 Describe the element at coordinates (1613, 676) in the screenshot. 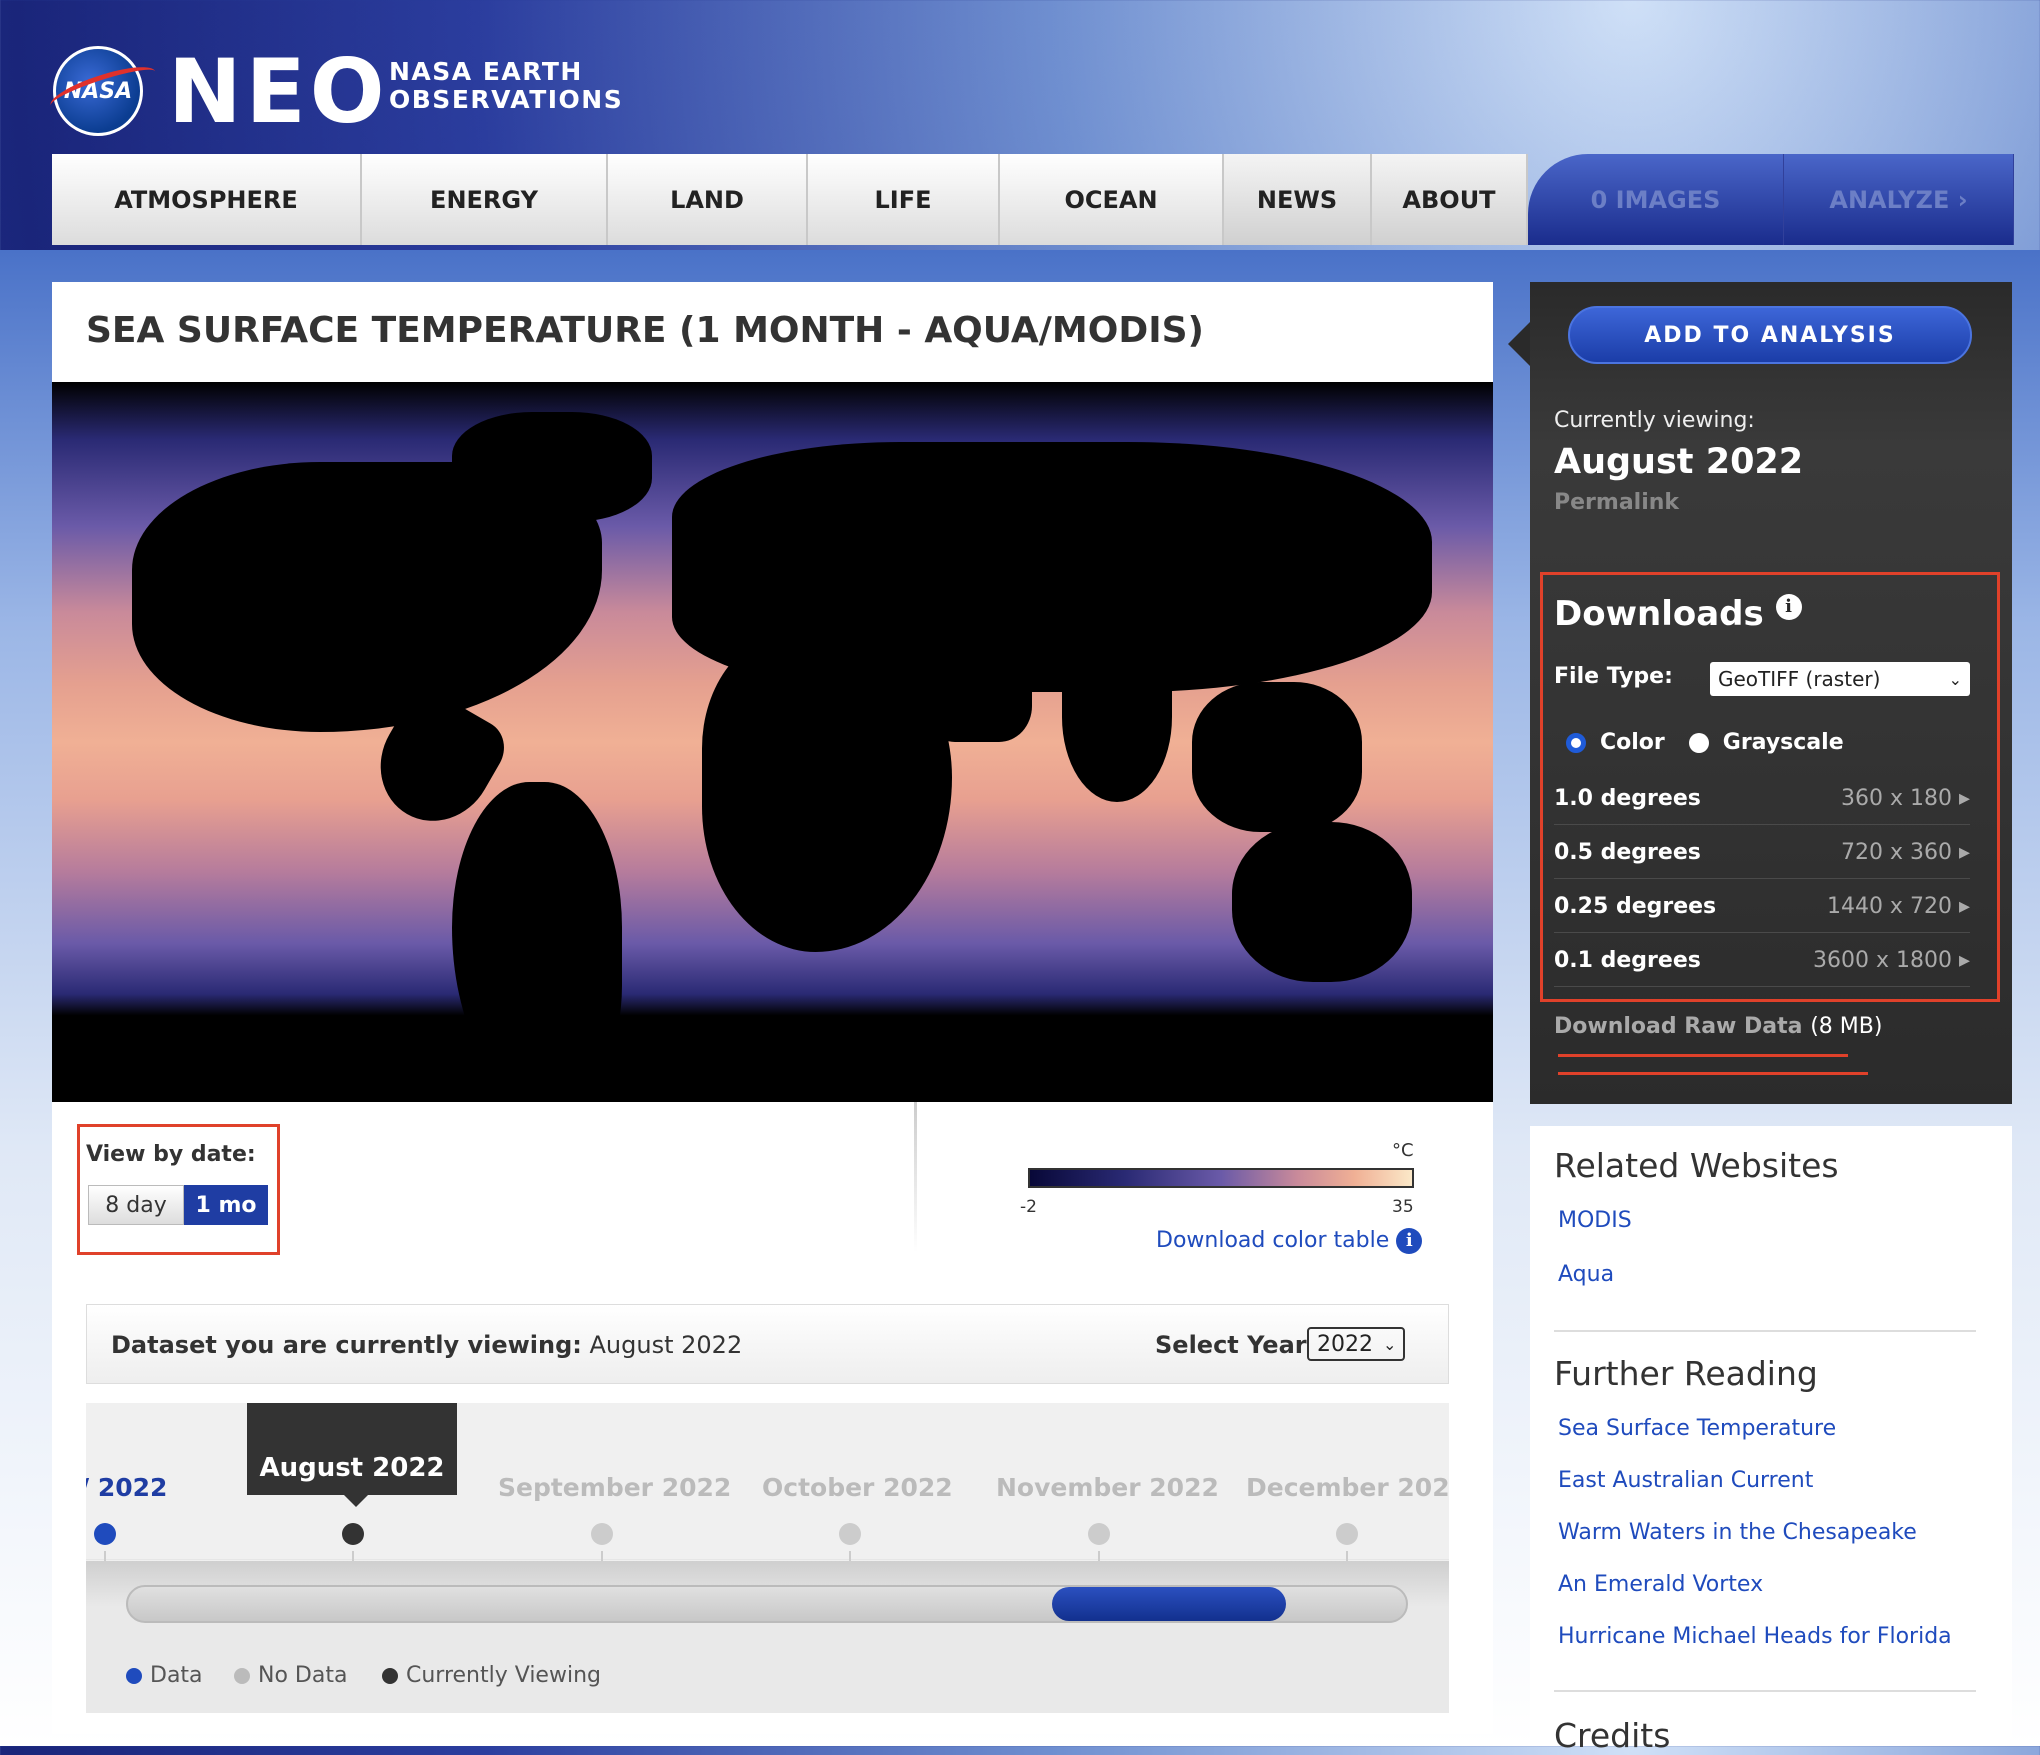

I see `file-type-label: File Type:` at that location.